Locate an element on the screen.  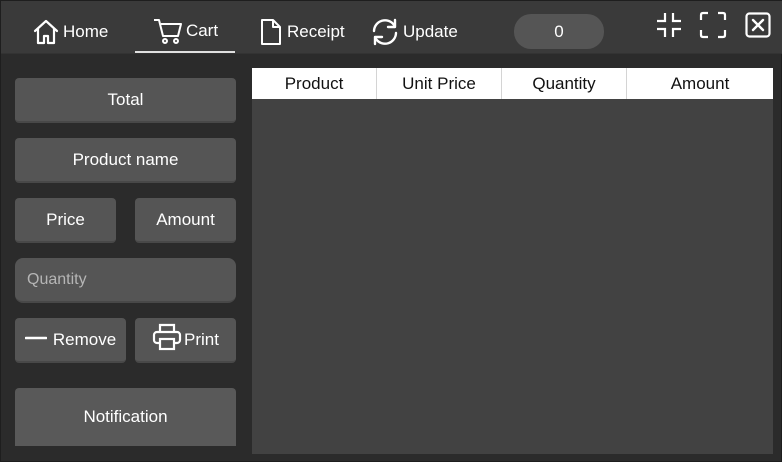
column-header-quantity: Quantity is located at coordinates (564, 83).